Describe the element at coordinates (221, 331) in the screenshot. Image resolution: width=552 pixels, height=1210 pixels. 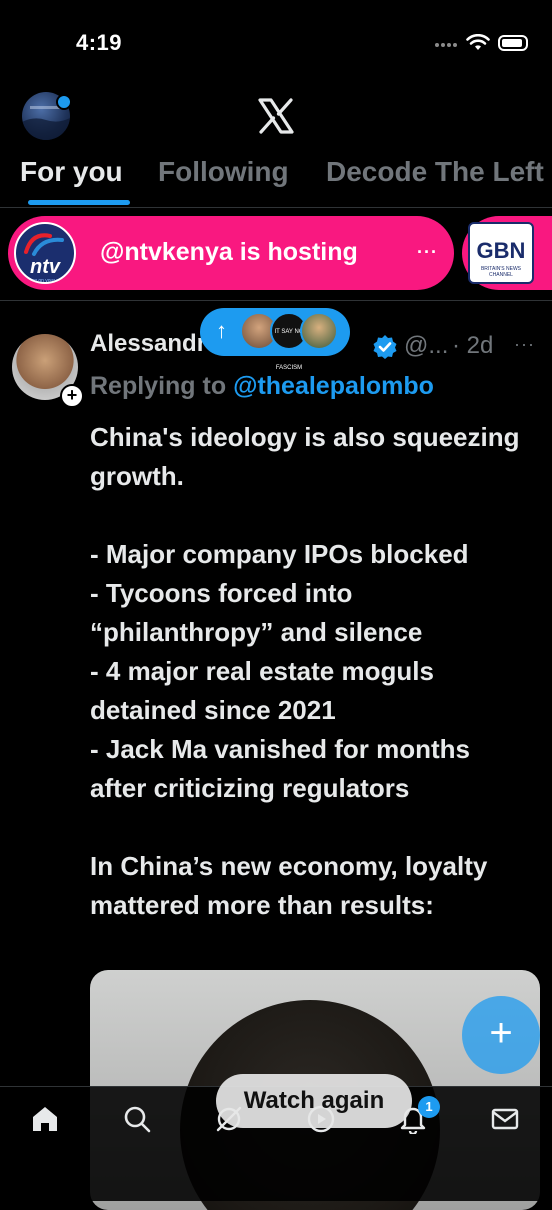
I see `arrow-up-icon: ↑` at that location.